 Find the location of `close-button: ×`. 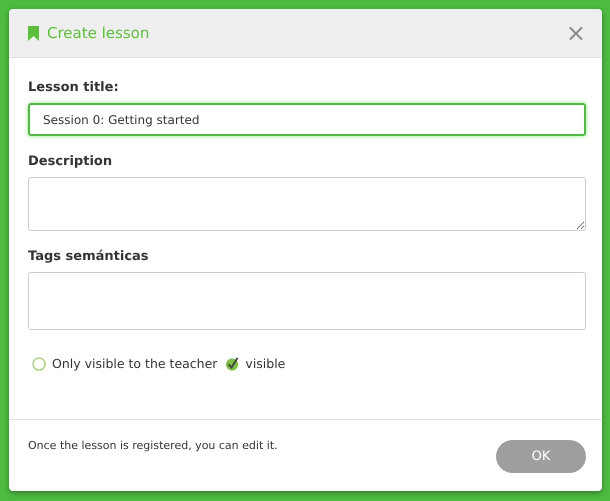

close-button: × is located at coordinates (576, 33).